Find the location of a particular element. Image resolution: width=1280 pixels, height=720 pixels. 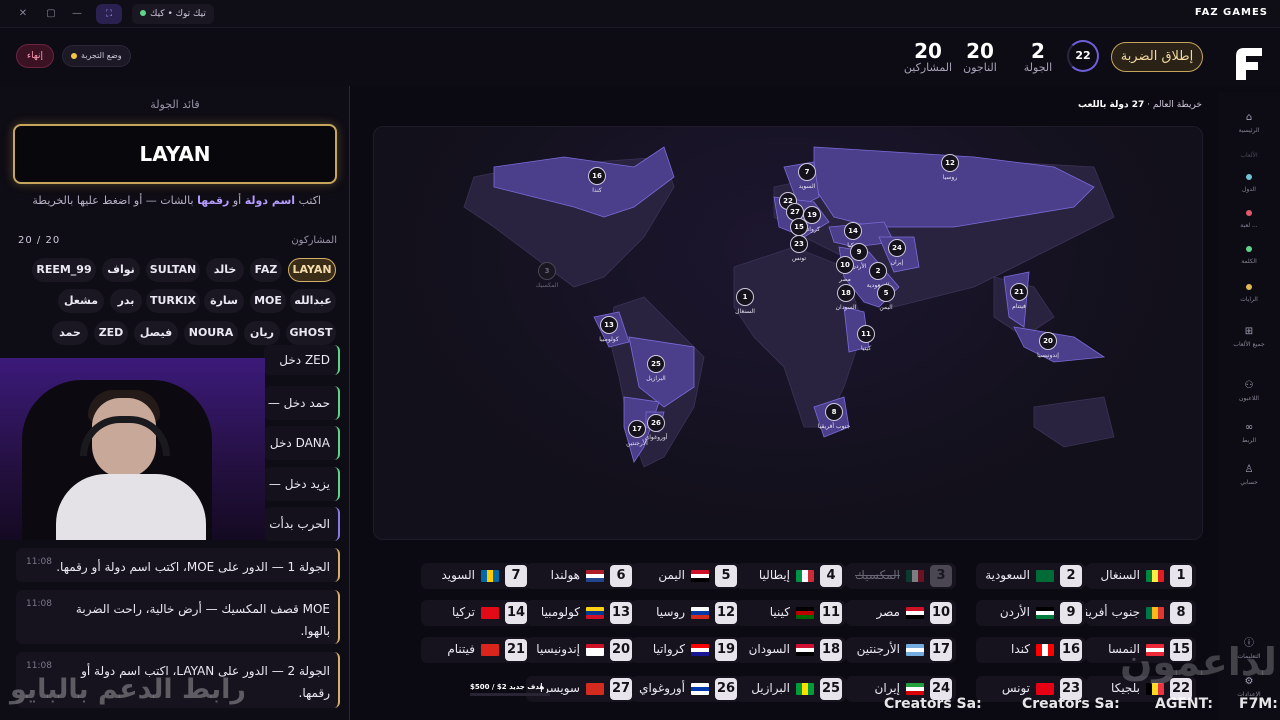

country-name: تونس is located at coordinates (1015, 688).